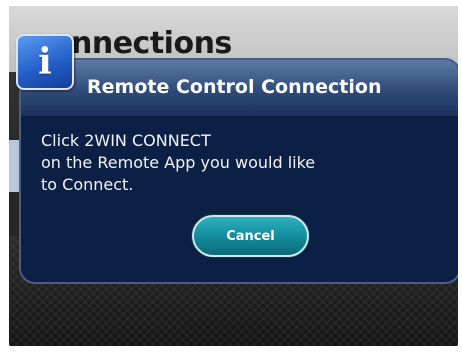  Describe the element at coordinates (234, 87) in the screenshot. I see `dialog-title: Remote Control Connection` at that location.